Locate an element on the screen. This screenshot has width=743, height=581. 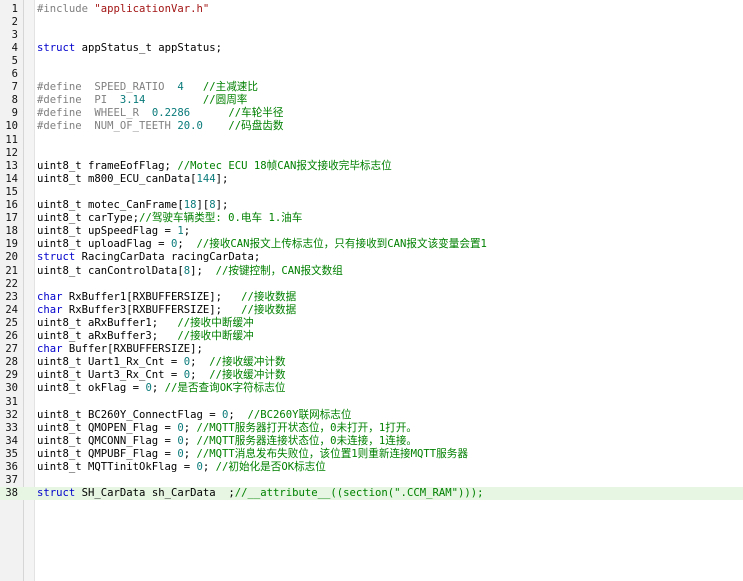
code-text: uint8_t Uart3_Rx_Cnt = 0; //接收缓冲计数 is located at coordinates (161, 375).